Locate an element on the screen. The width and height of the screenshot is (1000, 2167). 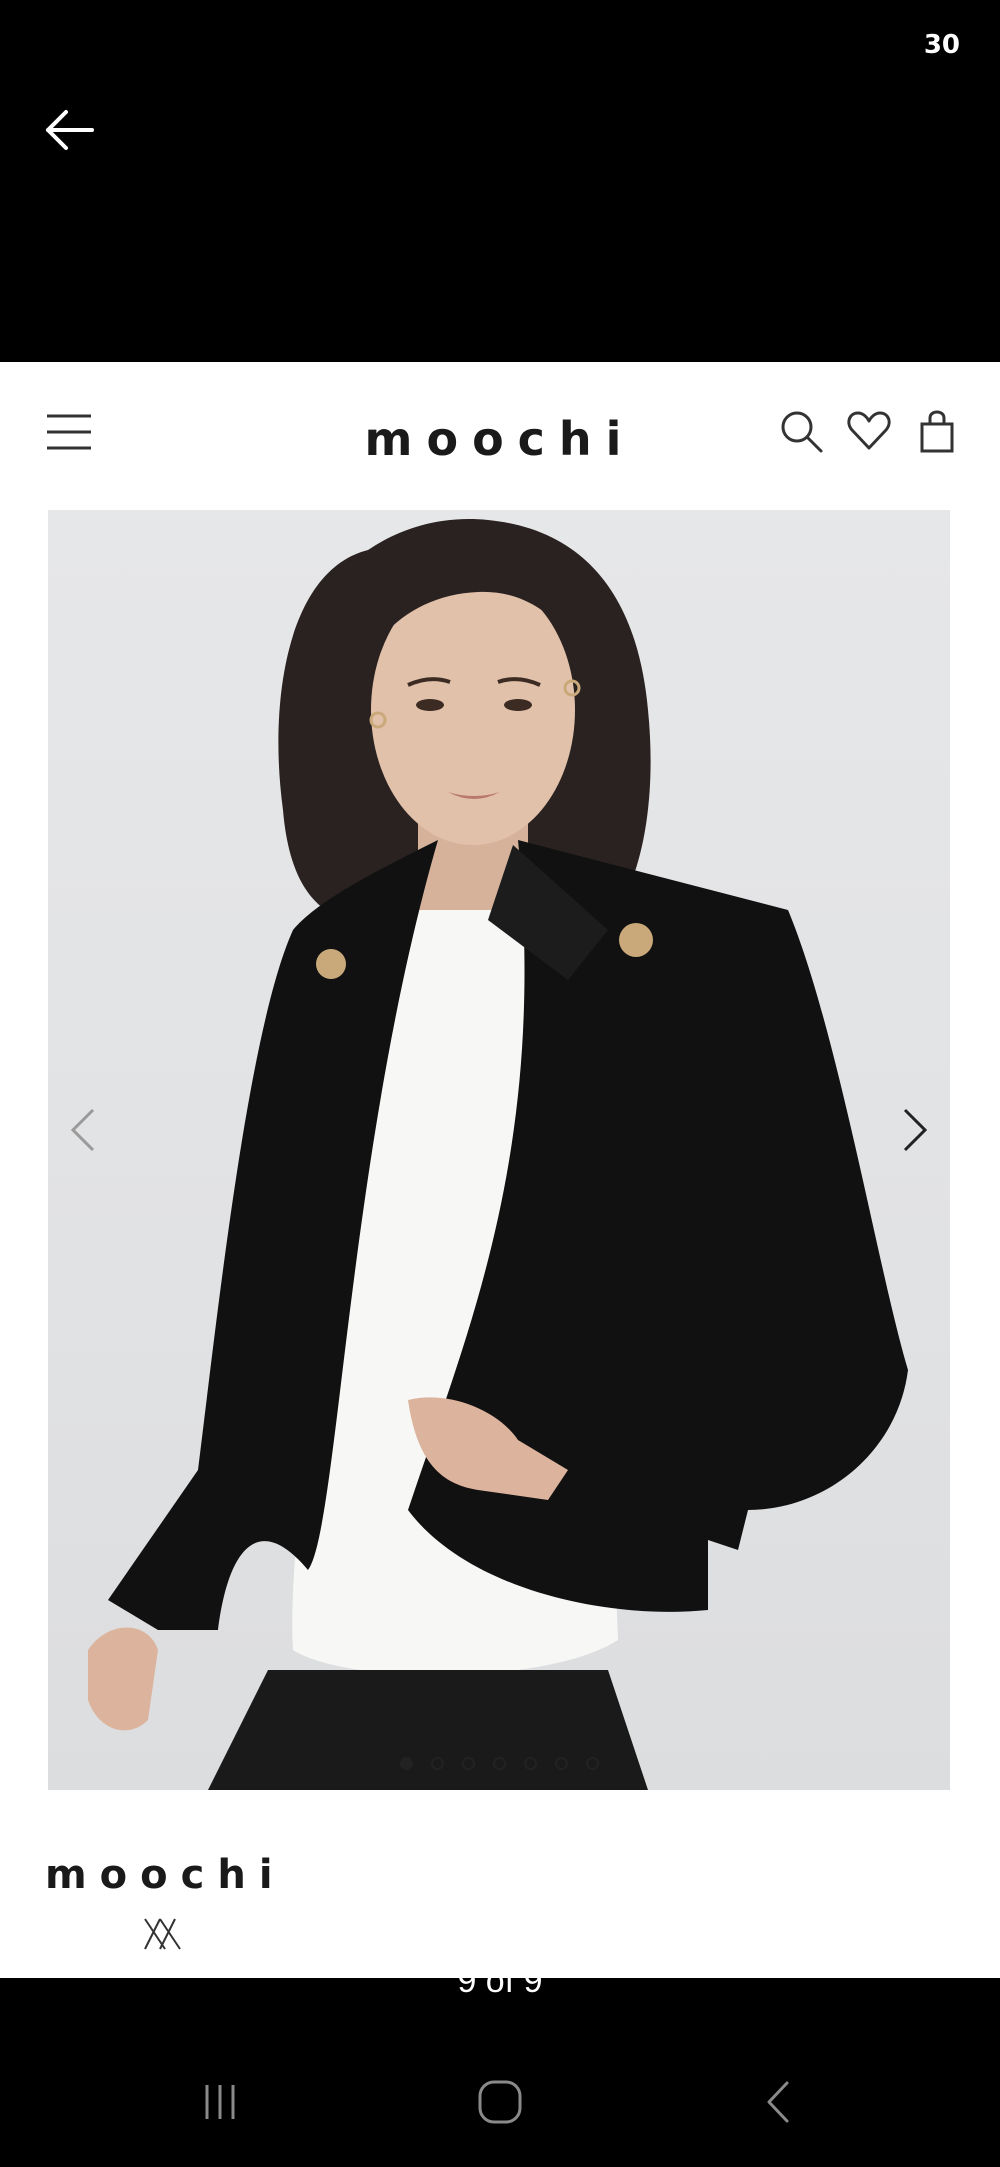
status-bar: 30 is located at coordinates (500, 45).